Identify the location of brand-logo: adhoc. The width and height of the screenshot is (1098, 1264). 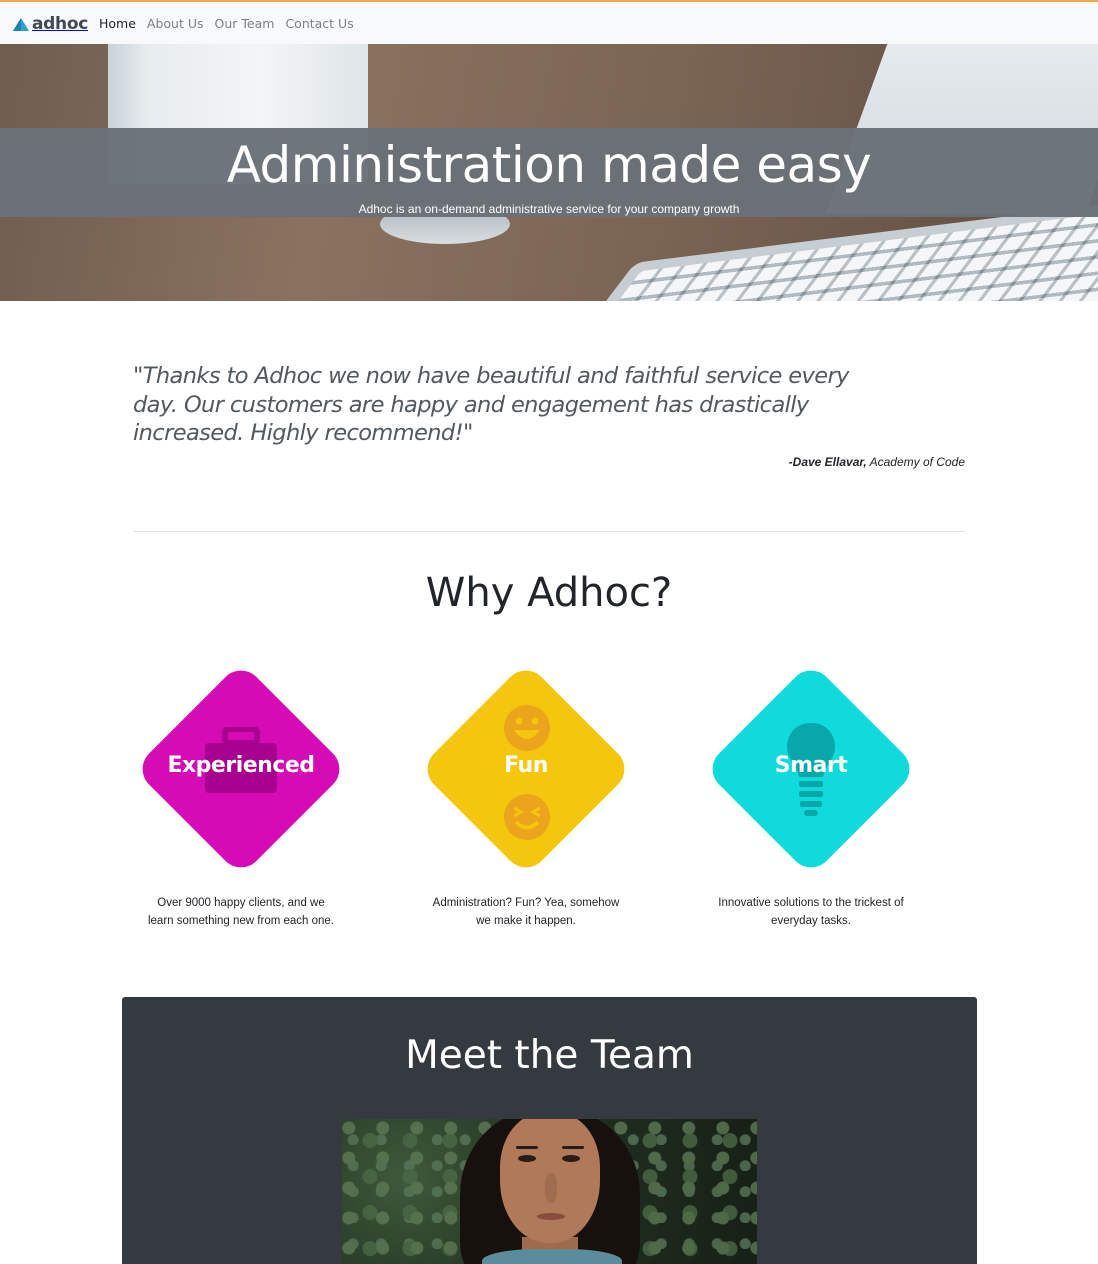
(49, 24).